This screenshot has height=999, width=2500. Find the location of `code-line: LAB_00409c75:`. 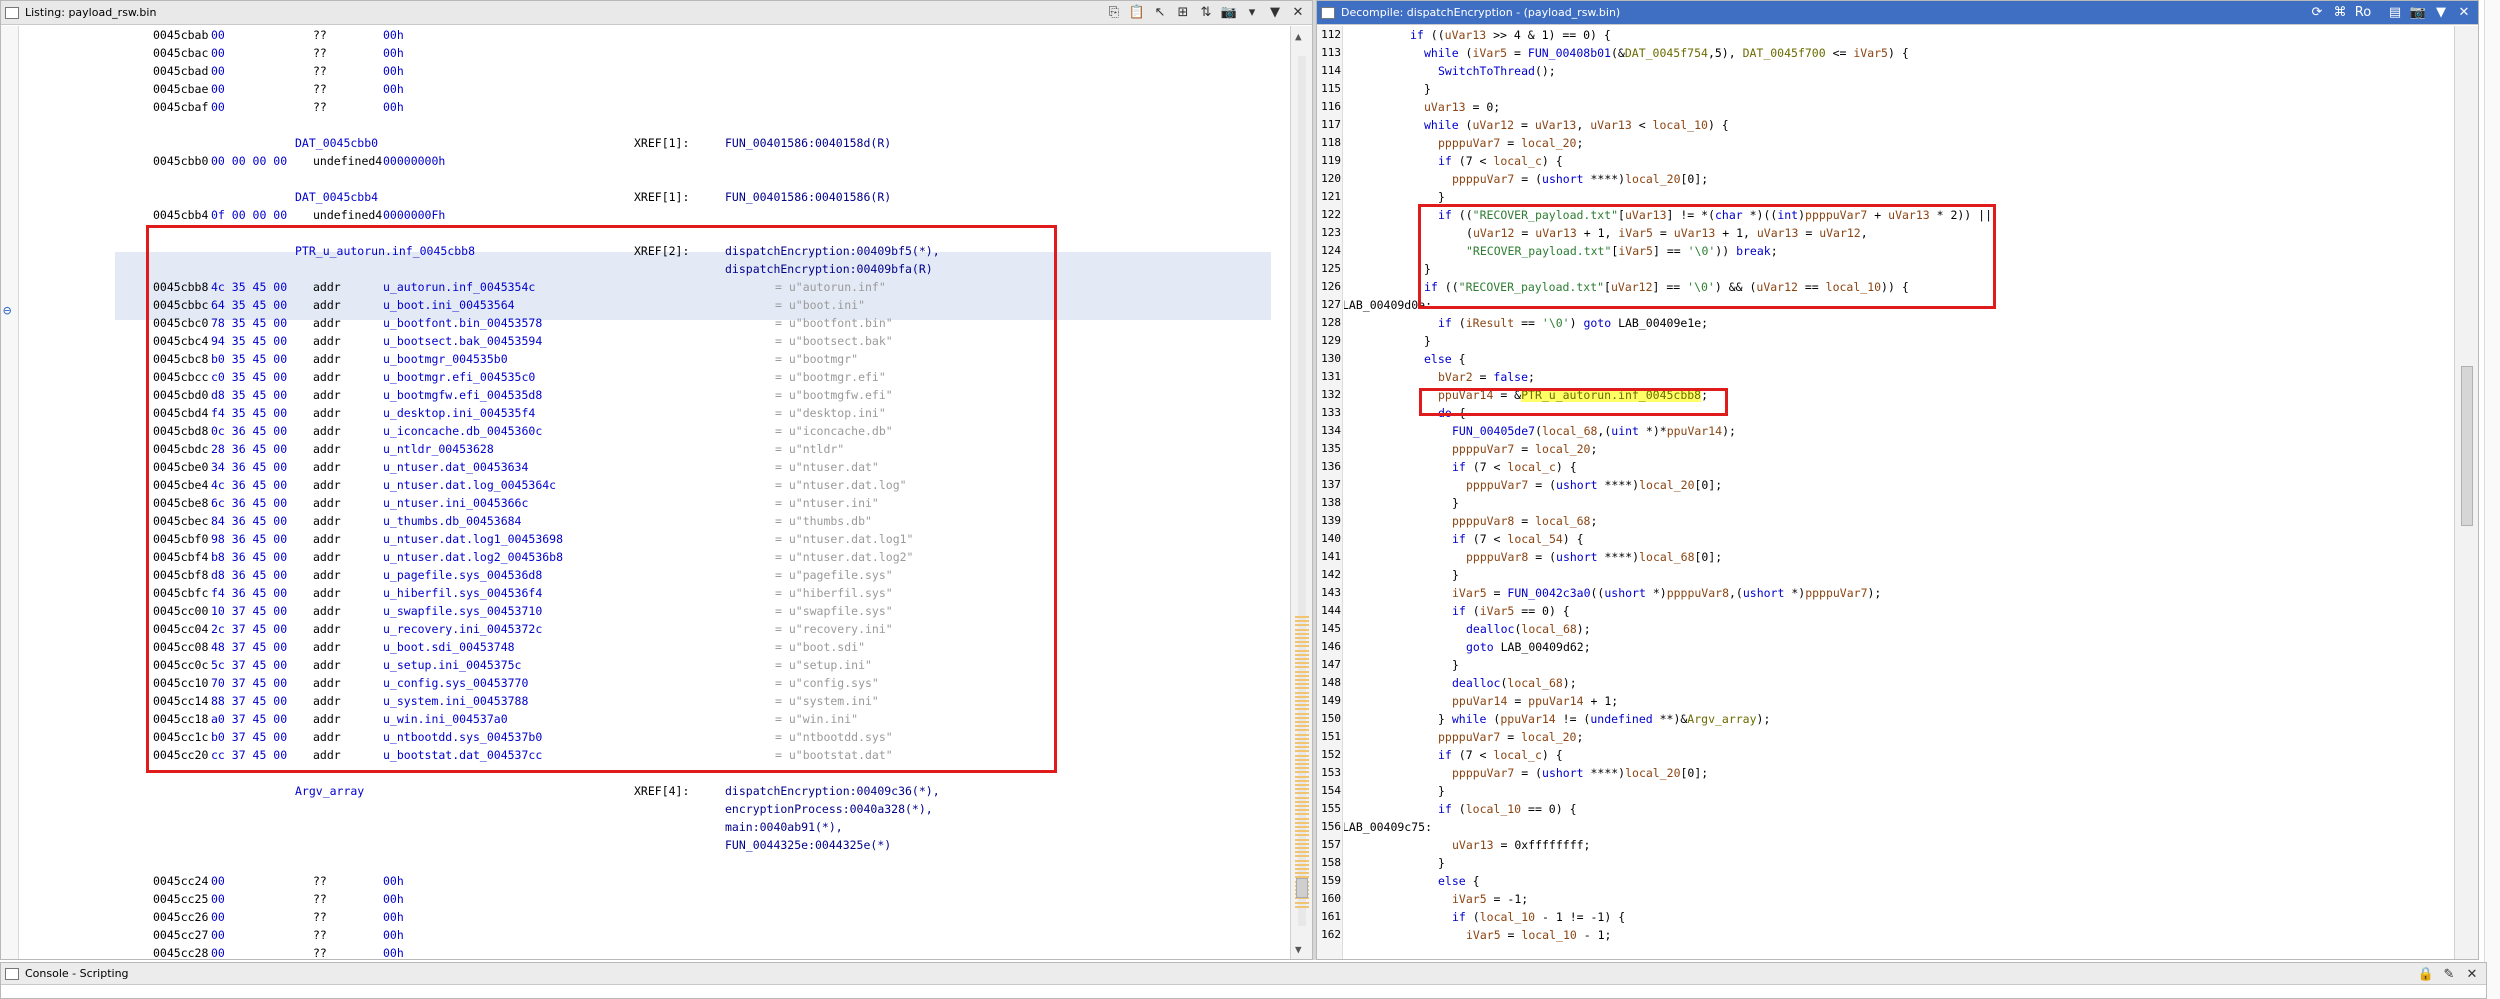

code-line: LAB_00409c75: is located at coordinates (1388, 827).